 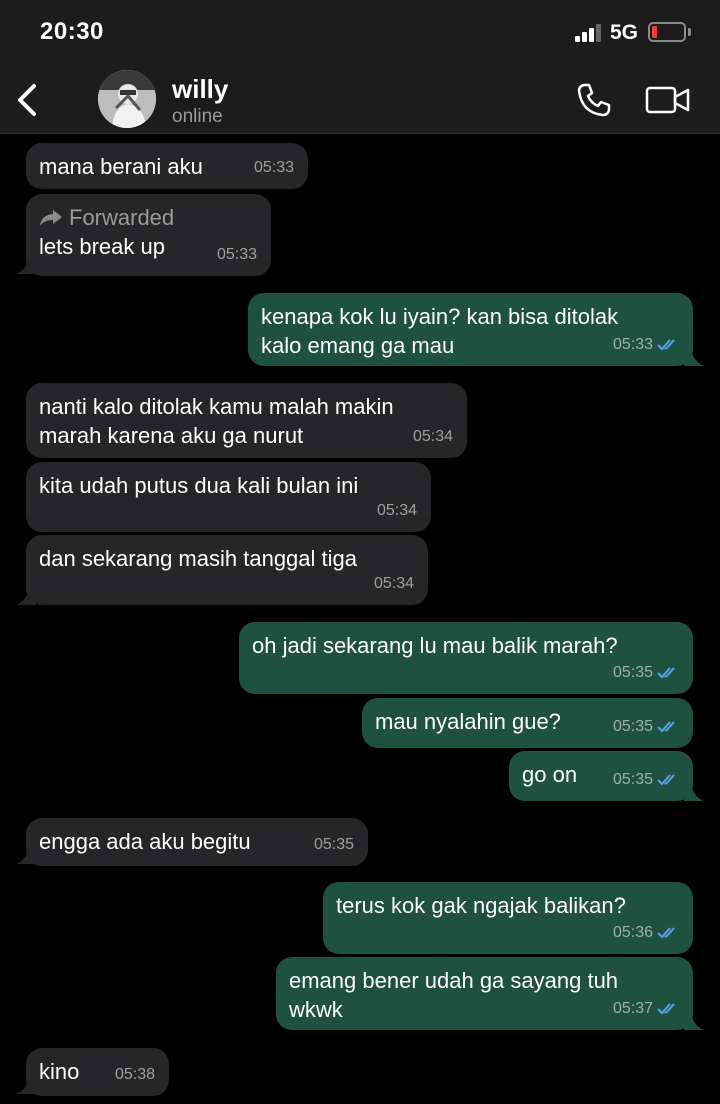 What do you see at coordinates (647, 932) in the screenshot?
I see `message-time: 05:36` at bounding box center [647, 932].